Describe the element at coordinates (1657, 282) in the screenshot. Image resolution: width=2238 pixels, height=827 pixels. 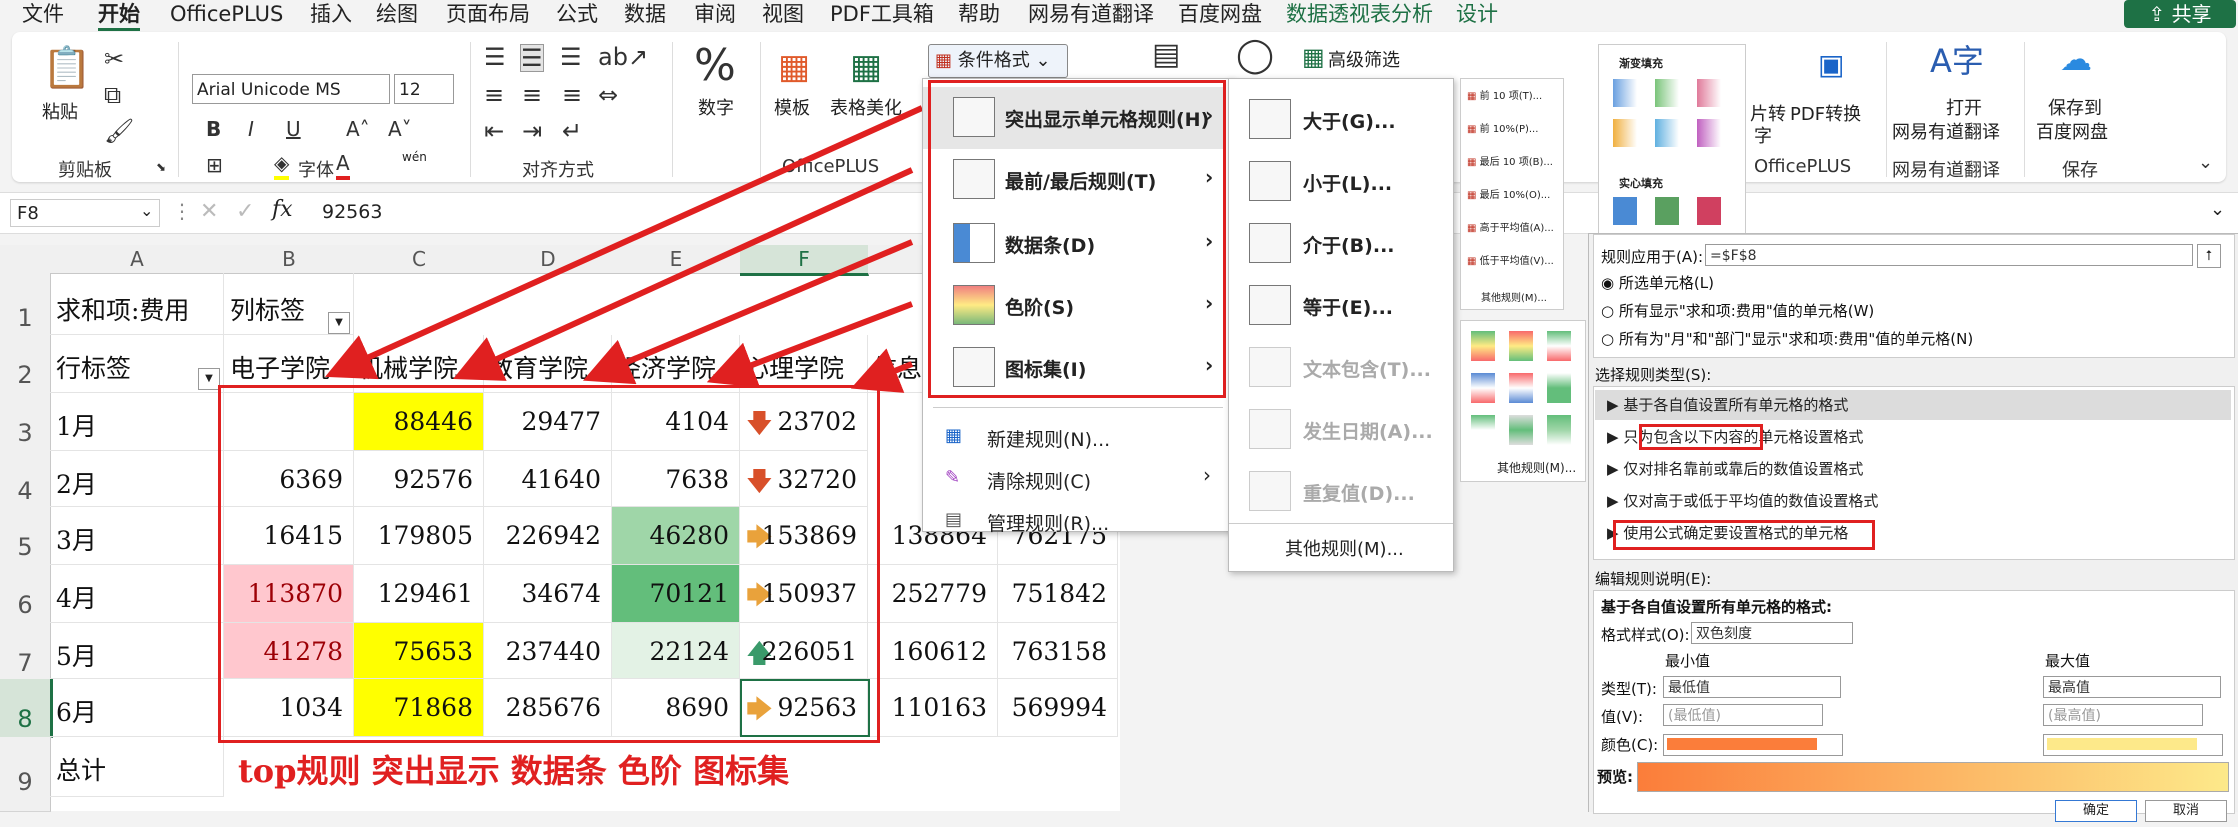
I see `radio-selected-cells: ◉ 所选单元格(L)` at that location.